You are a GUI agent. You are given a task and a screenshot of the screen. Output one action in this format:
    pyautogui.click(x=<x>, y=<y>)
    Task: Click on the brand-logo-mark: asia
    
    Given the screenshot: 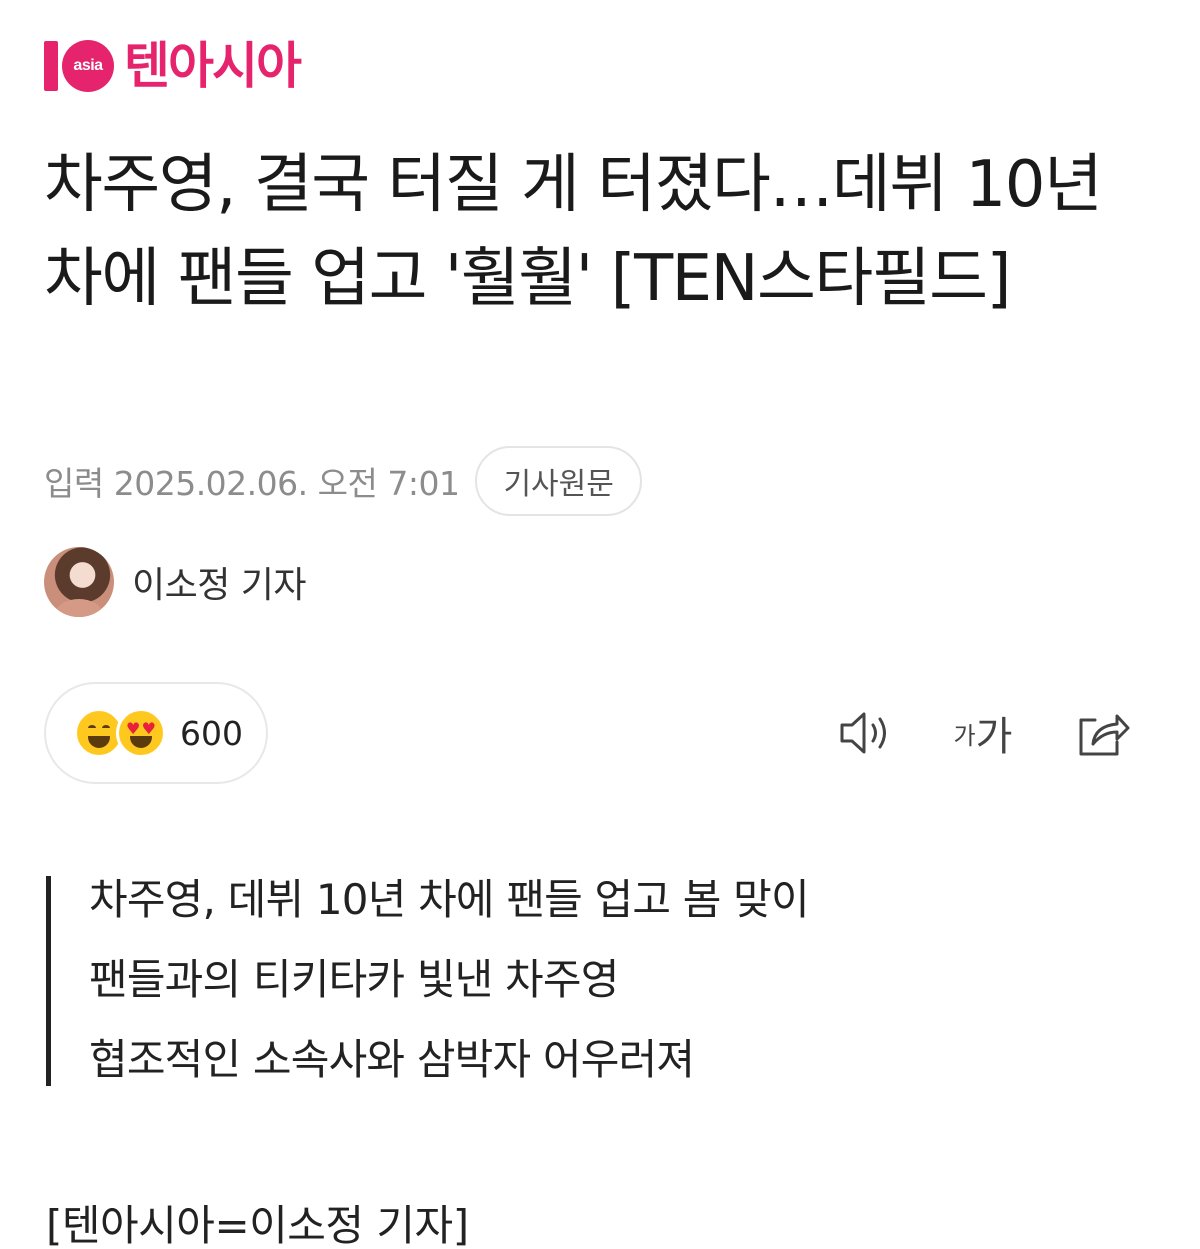 What is the action you would take?
    pyautogui.click(x=79, y=66)
    